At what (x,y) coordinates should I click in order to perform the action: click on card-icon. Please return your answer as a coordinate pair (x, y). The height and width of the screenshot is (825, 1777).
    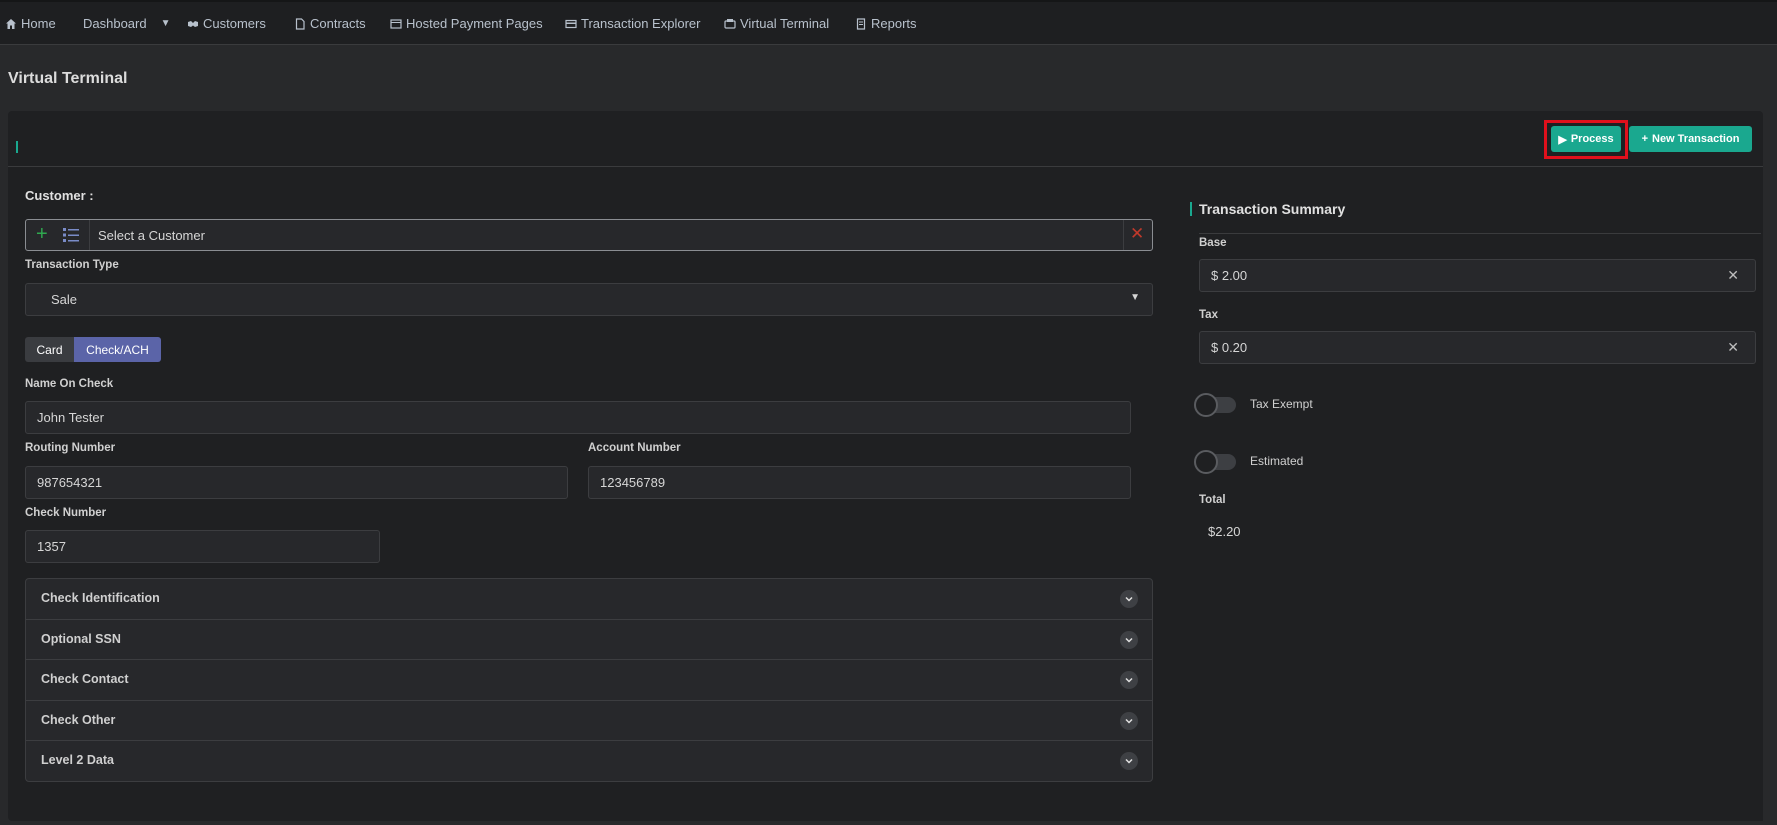
    Looking at the image, I should click on (571, 23).